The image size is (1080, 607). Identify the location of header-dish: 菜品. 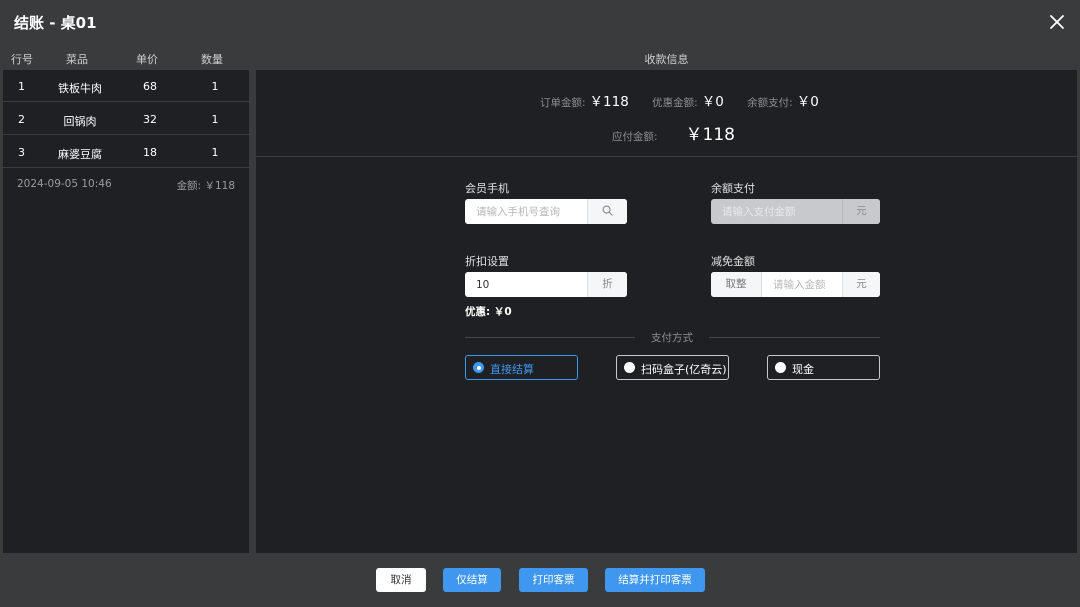
(77, 59).